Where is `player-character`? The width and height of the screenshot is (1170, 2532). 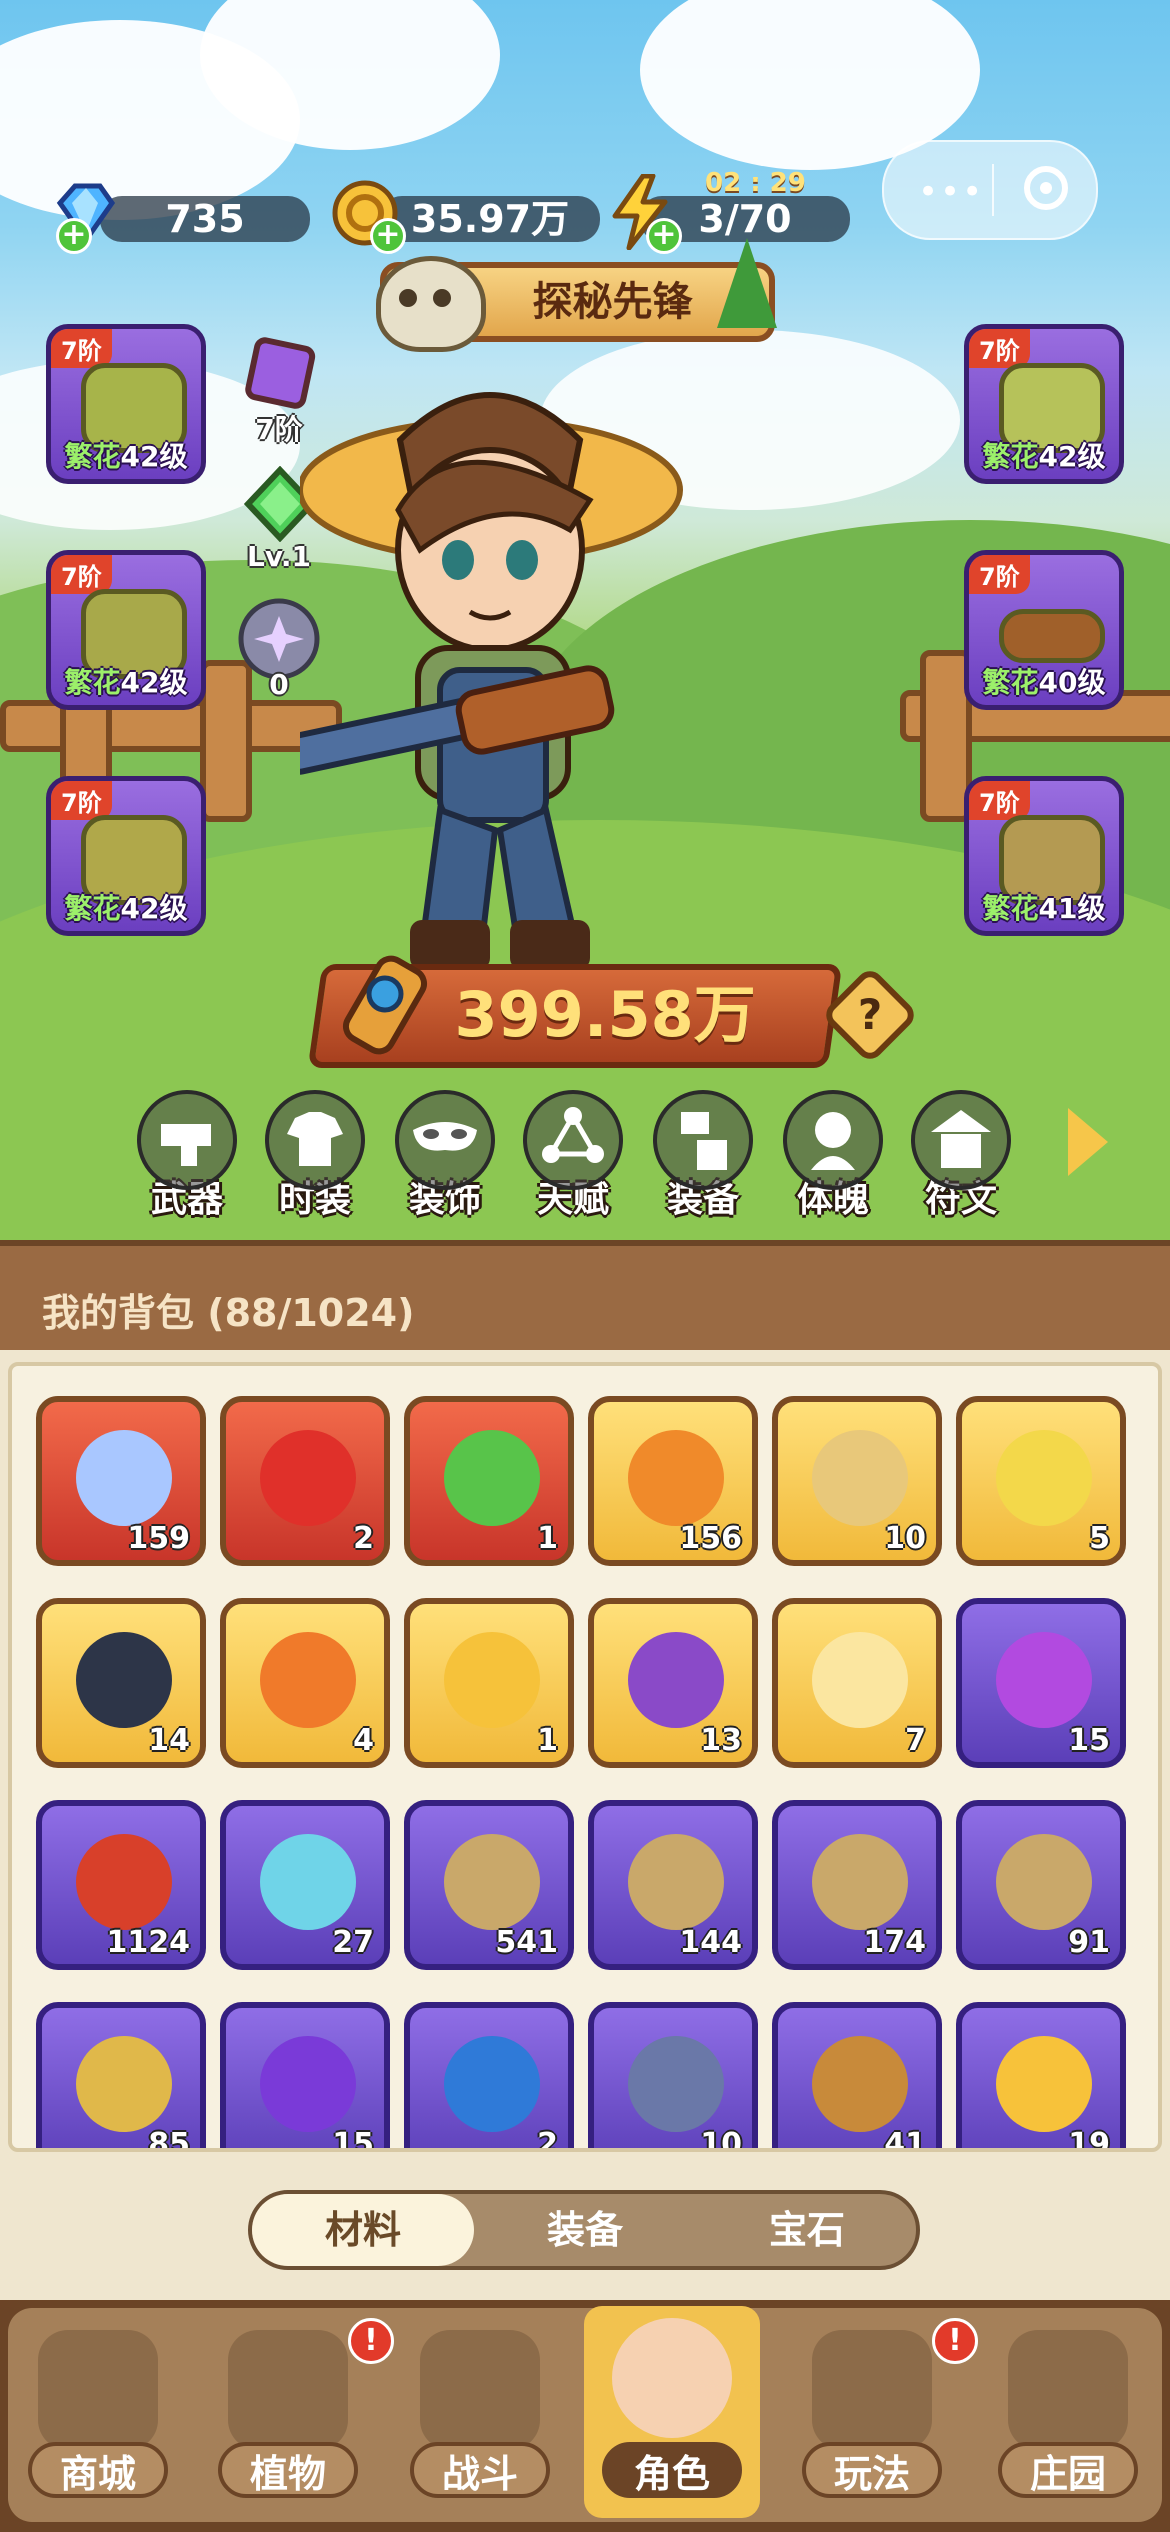 player-character is located at coordinates (549, 680).